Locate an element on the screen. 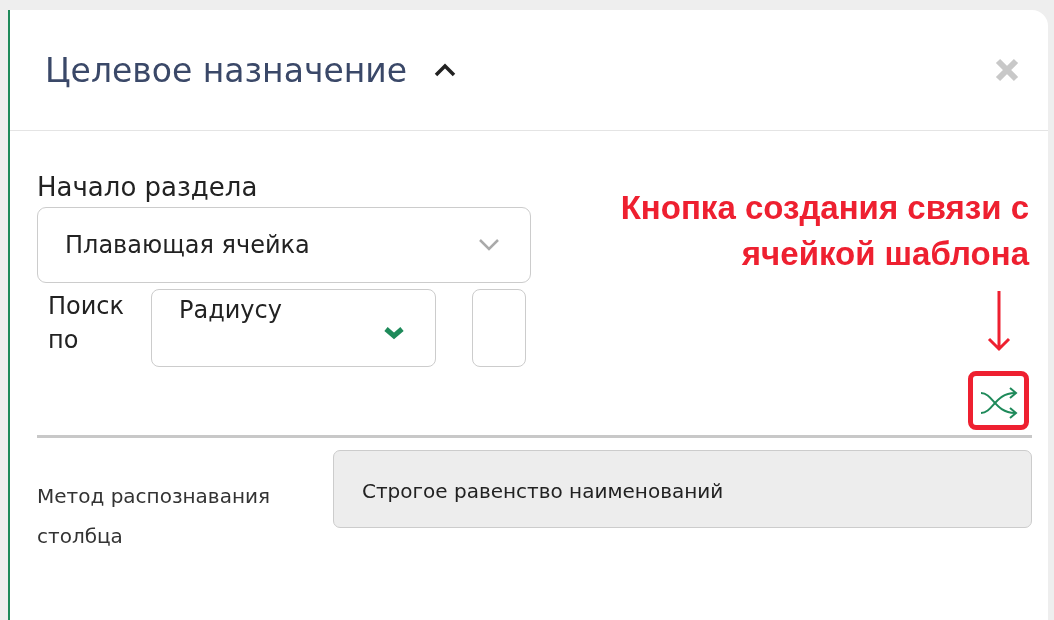 The width and height of the screenshot is (1054, 620). caret-icon is located at coordinates (445, 70).